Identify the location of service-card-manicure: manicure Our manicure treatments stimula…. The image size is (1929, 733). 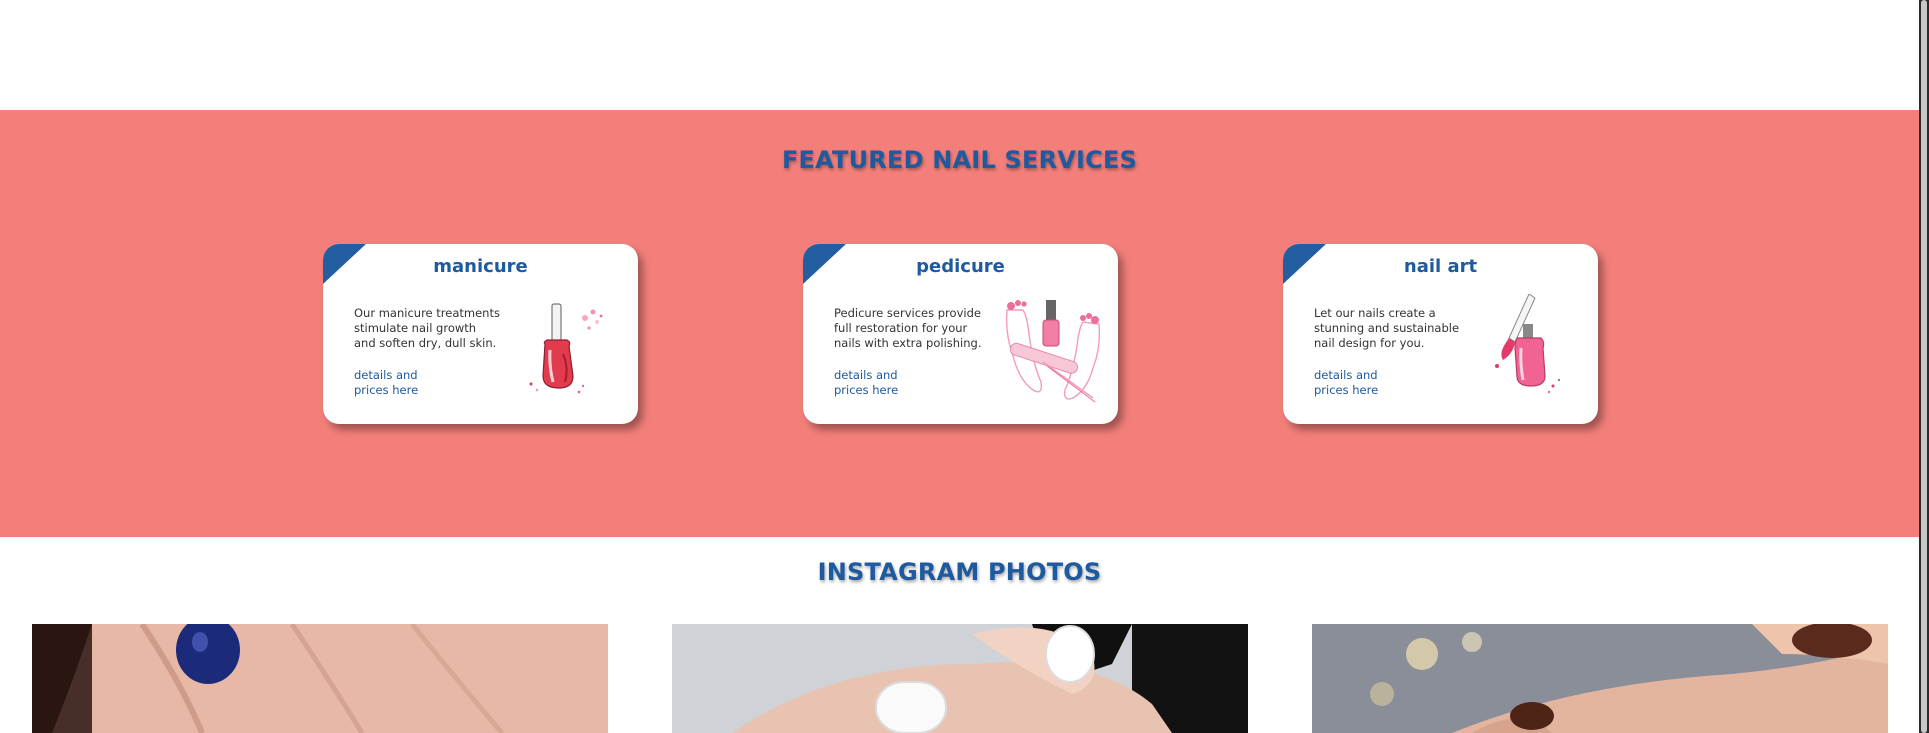
(480, 334).